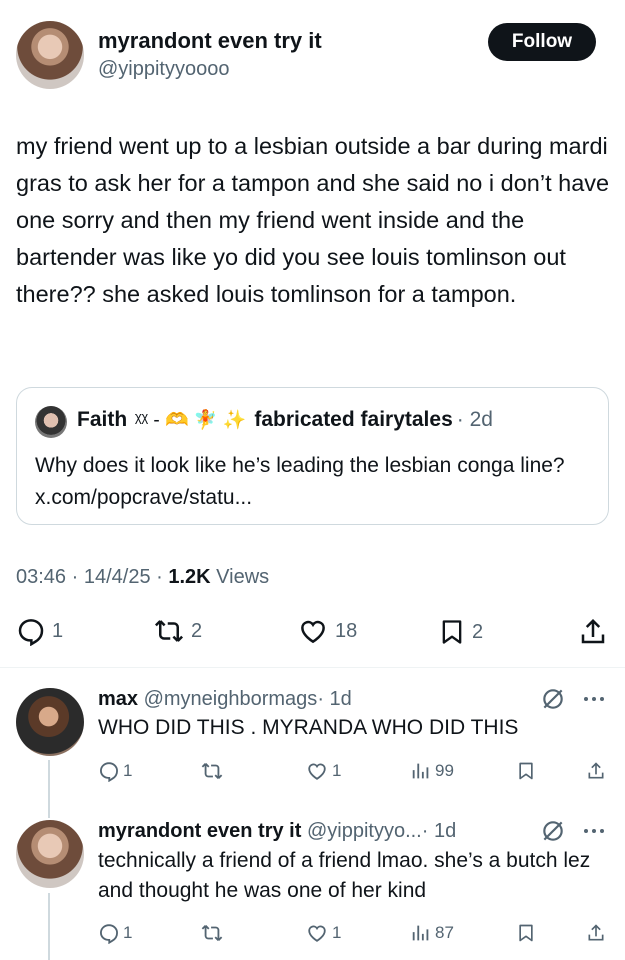 The width and height of the screenshot is (625, 960). I want to click on reply-views-count: 87, so click(444, 932).